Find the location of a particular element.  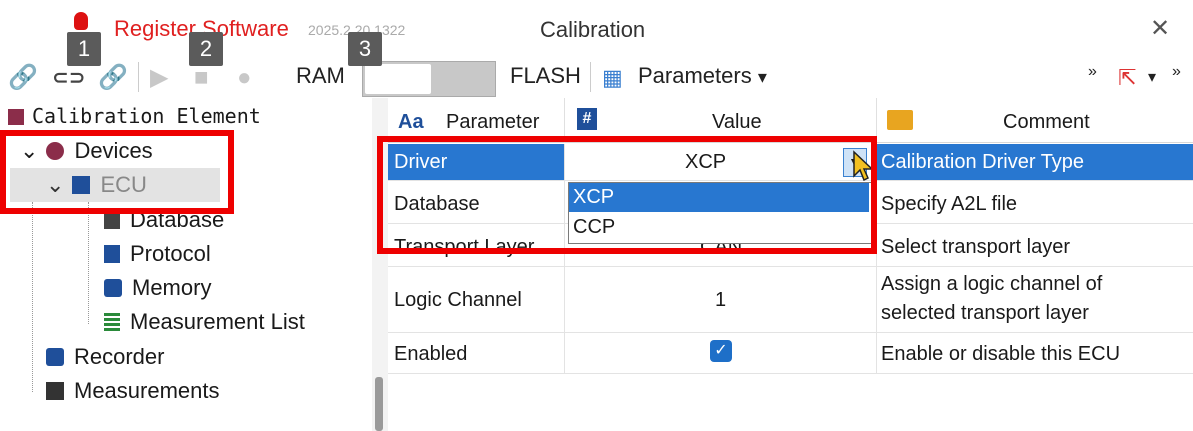

cell-text: Select transport layer is located at coordinates (975, 247).